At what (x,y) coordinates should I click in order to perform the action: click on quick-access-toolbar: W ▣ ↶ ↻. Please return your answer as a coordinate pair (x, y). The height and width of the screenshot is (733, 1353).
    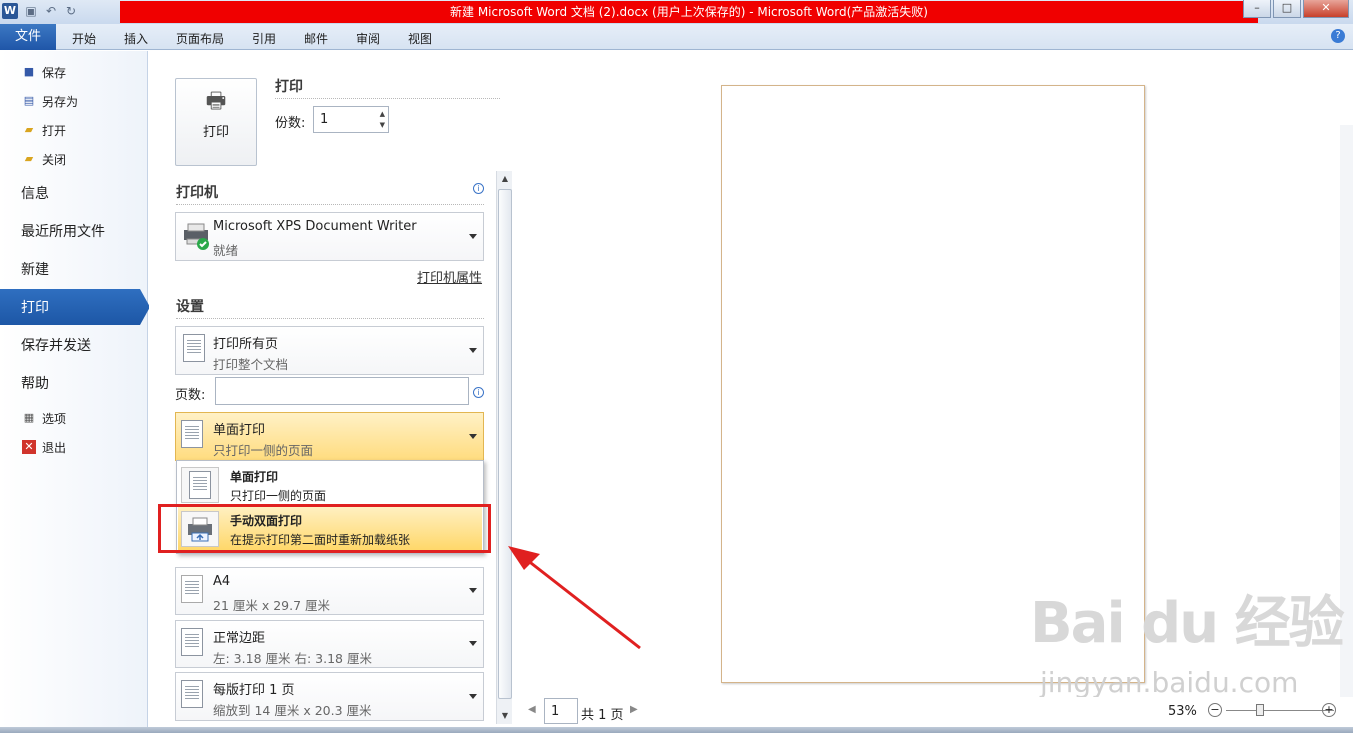
    Looking at the image, I should click on (40, 11).